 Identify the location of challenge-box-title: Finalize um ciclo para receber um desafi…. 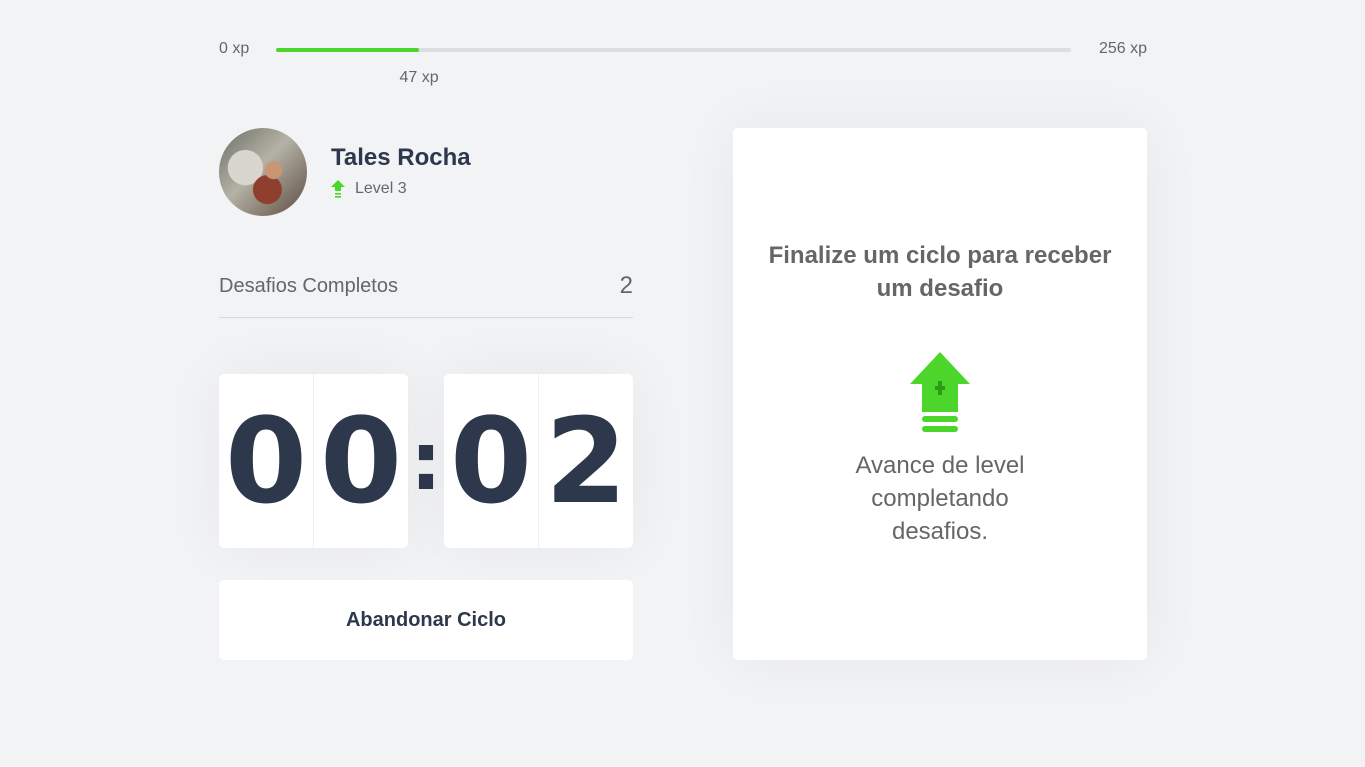
(940, 272).